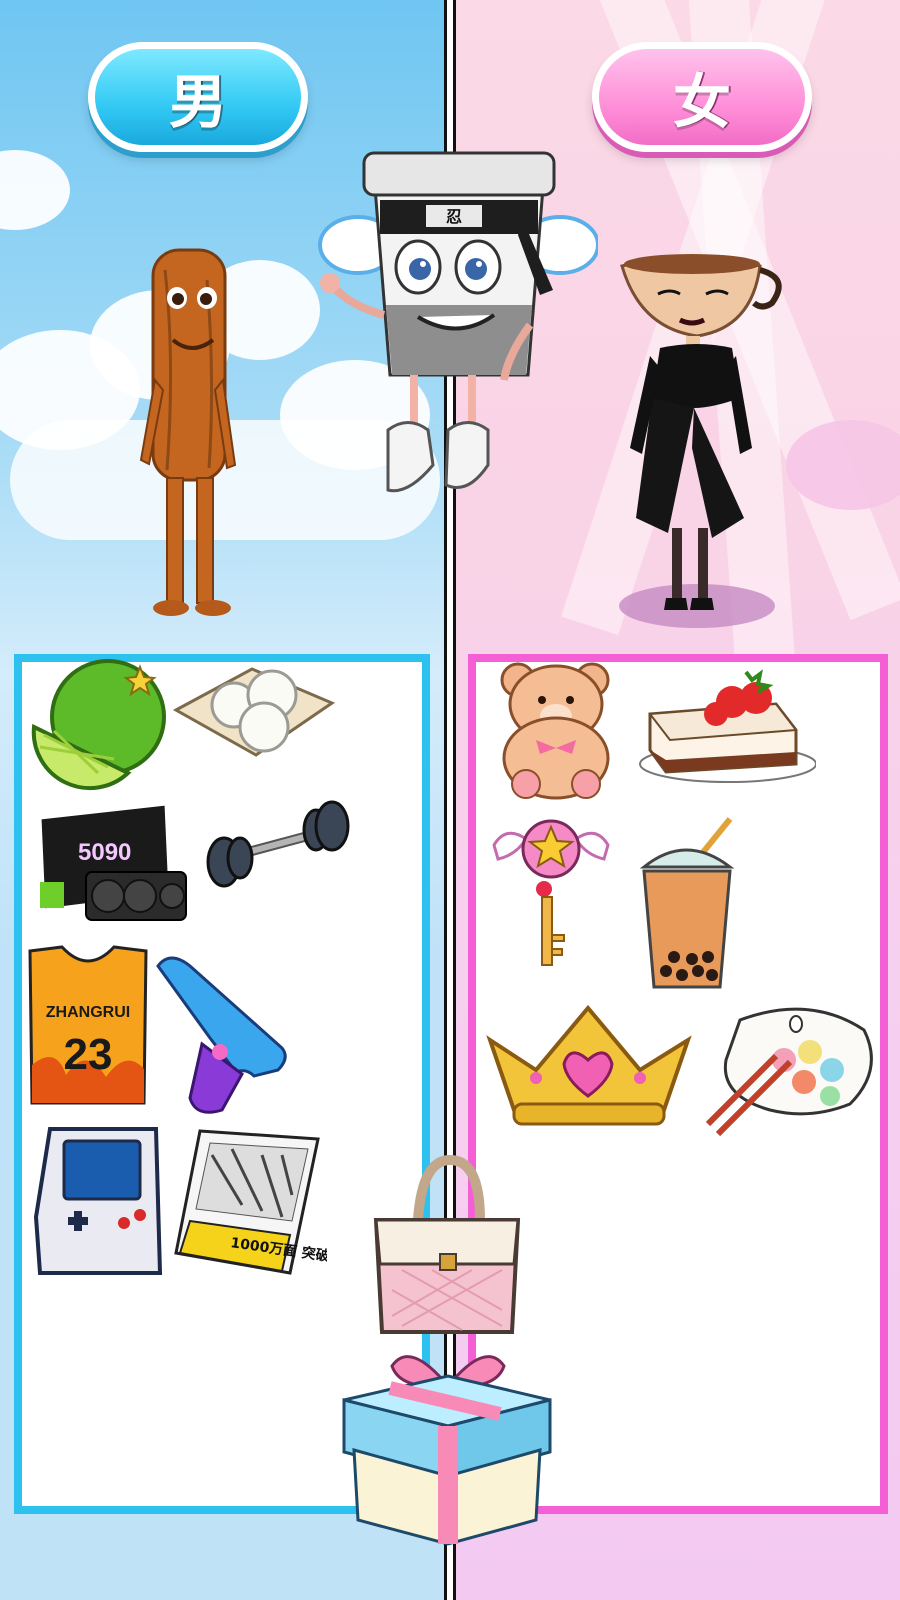  I want to click on basketball-jersey-item: ZHANGRUI 23, so click(88, 1025).